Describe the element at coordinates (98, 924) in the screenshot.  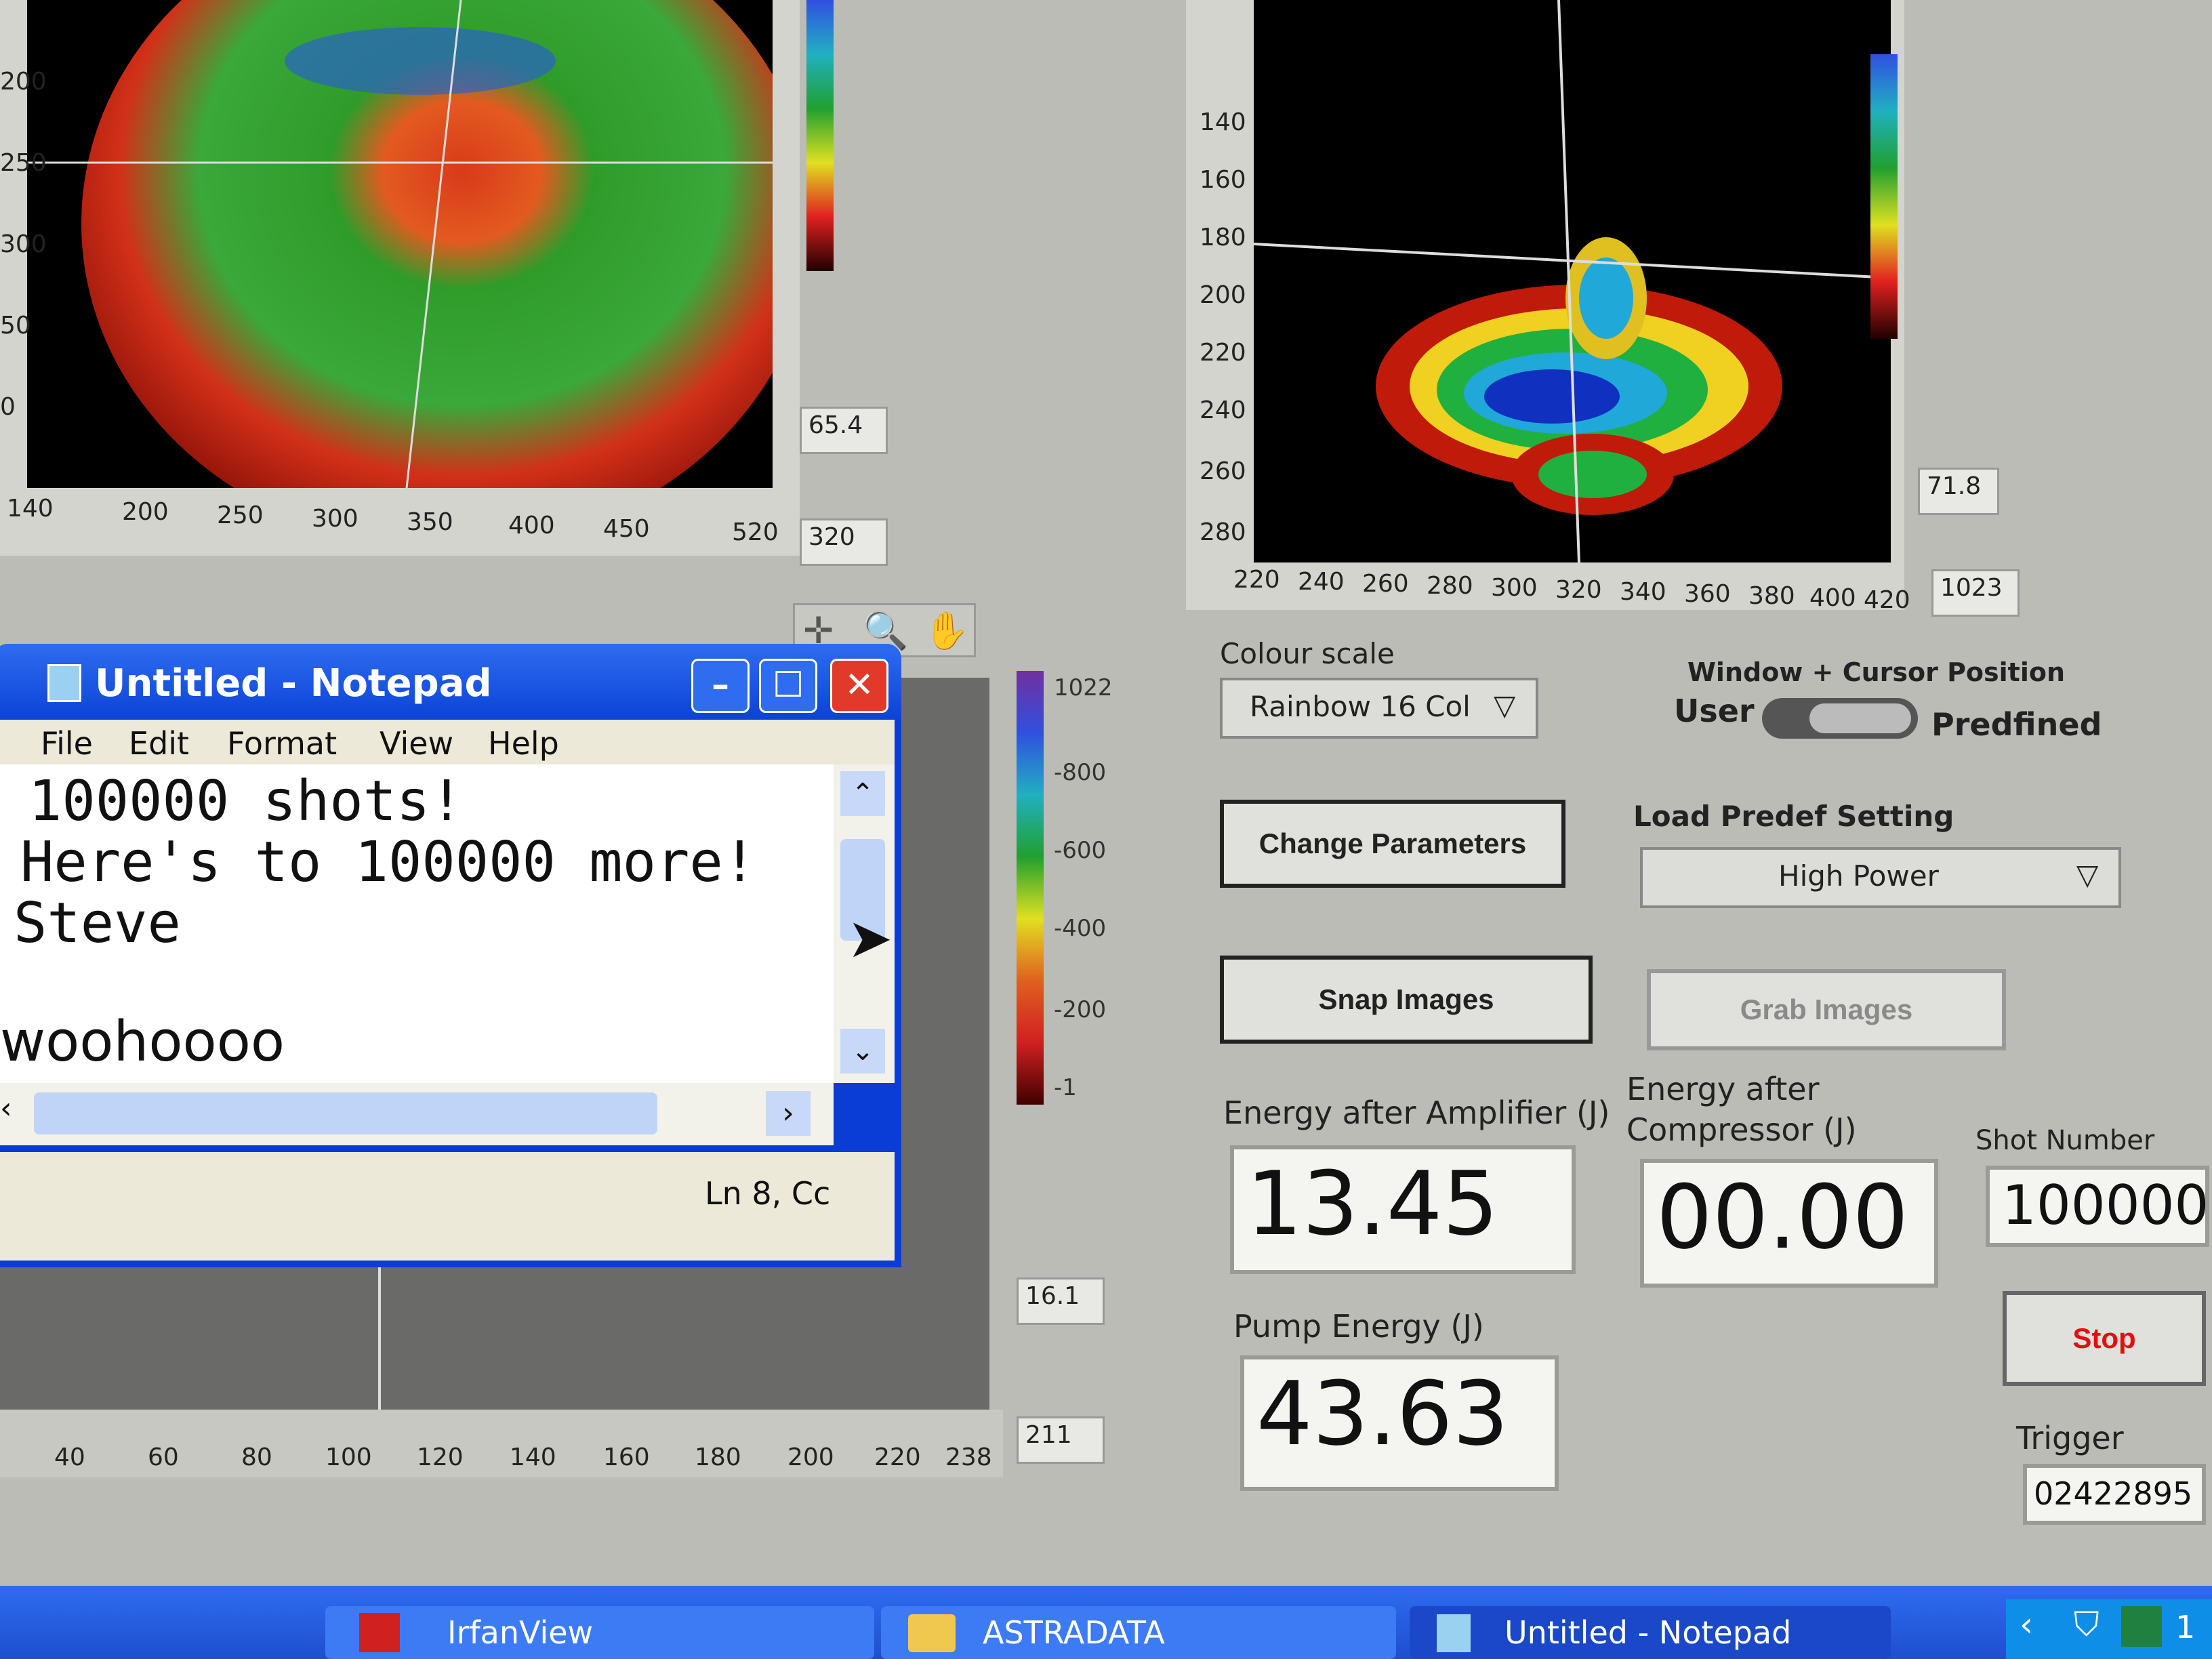
I see `text-line: Steve` at that location.